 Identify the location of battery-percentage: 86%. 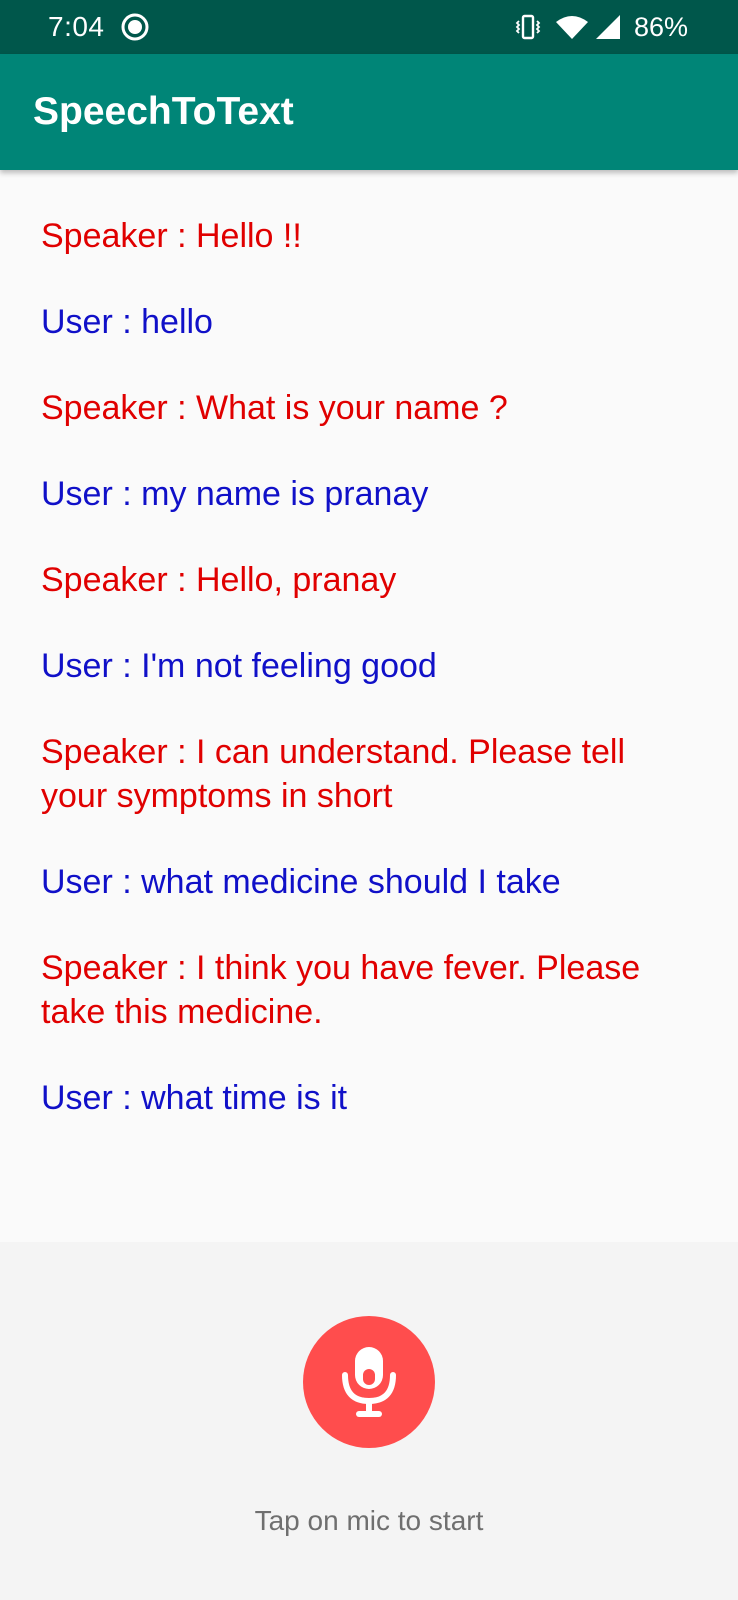
(660, 27).